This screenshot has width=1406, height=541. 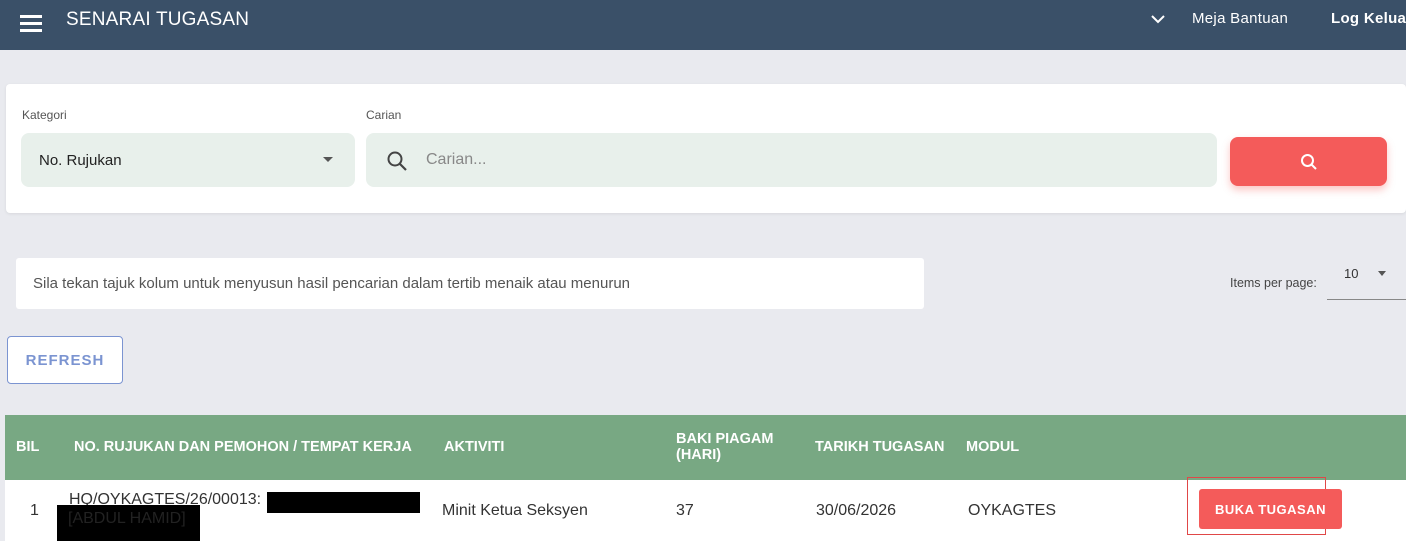 I want to click on column-header-baki: BAKI PIAGAM (HARI), so click(x=724, y=447).